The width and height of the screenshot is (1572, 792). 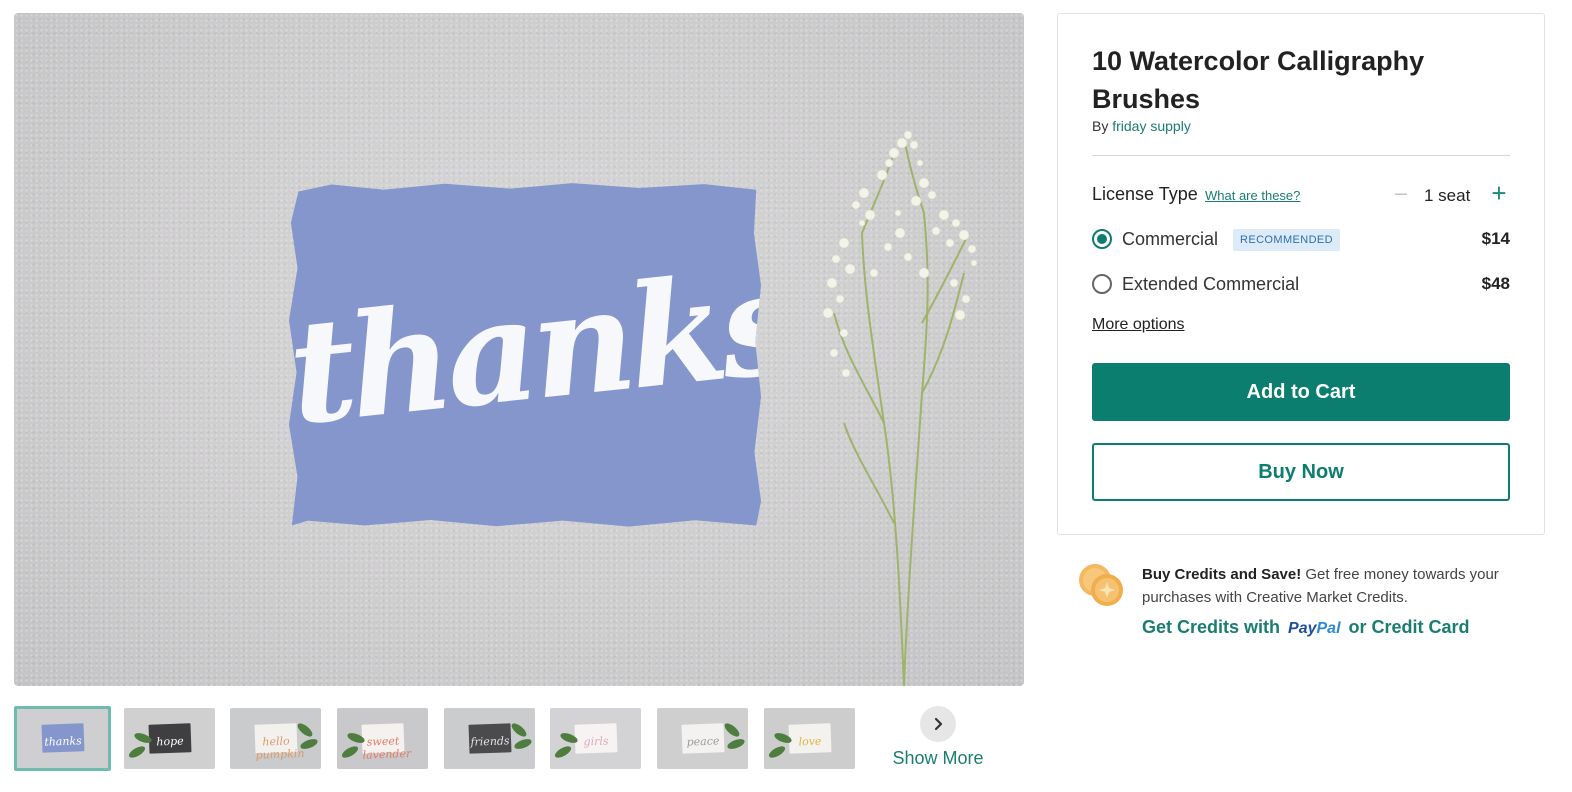 What do you see at coordinates (900, 408) in the screenshot?
I see `babys-breath-flower` at bounding box center [900, 408].